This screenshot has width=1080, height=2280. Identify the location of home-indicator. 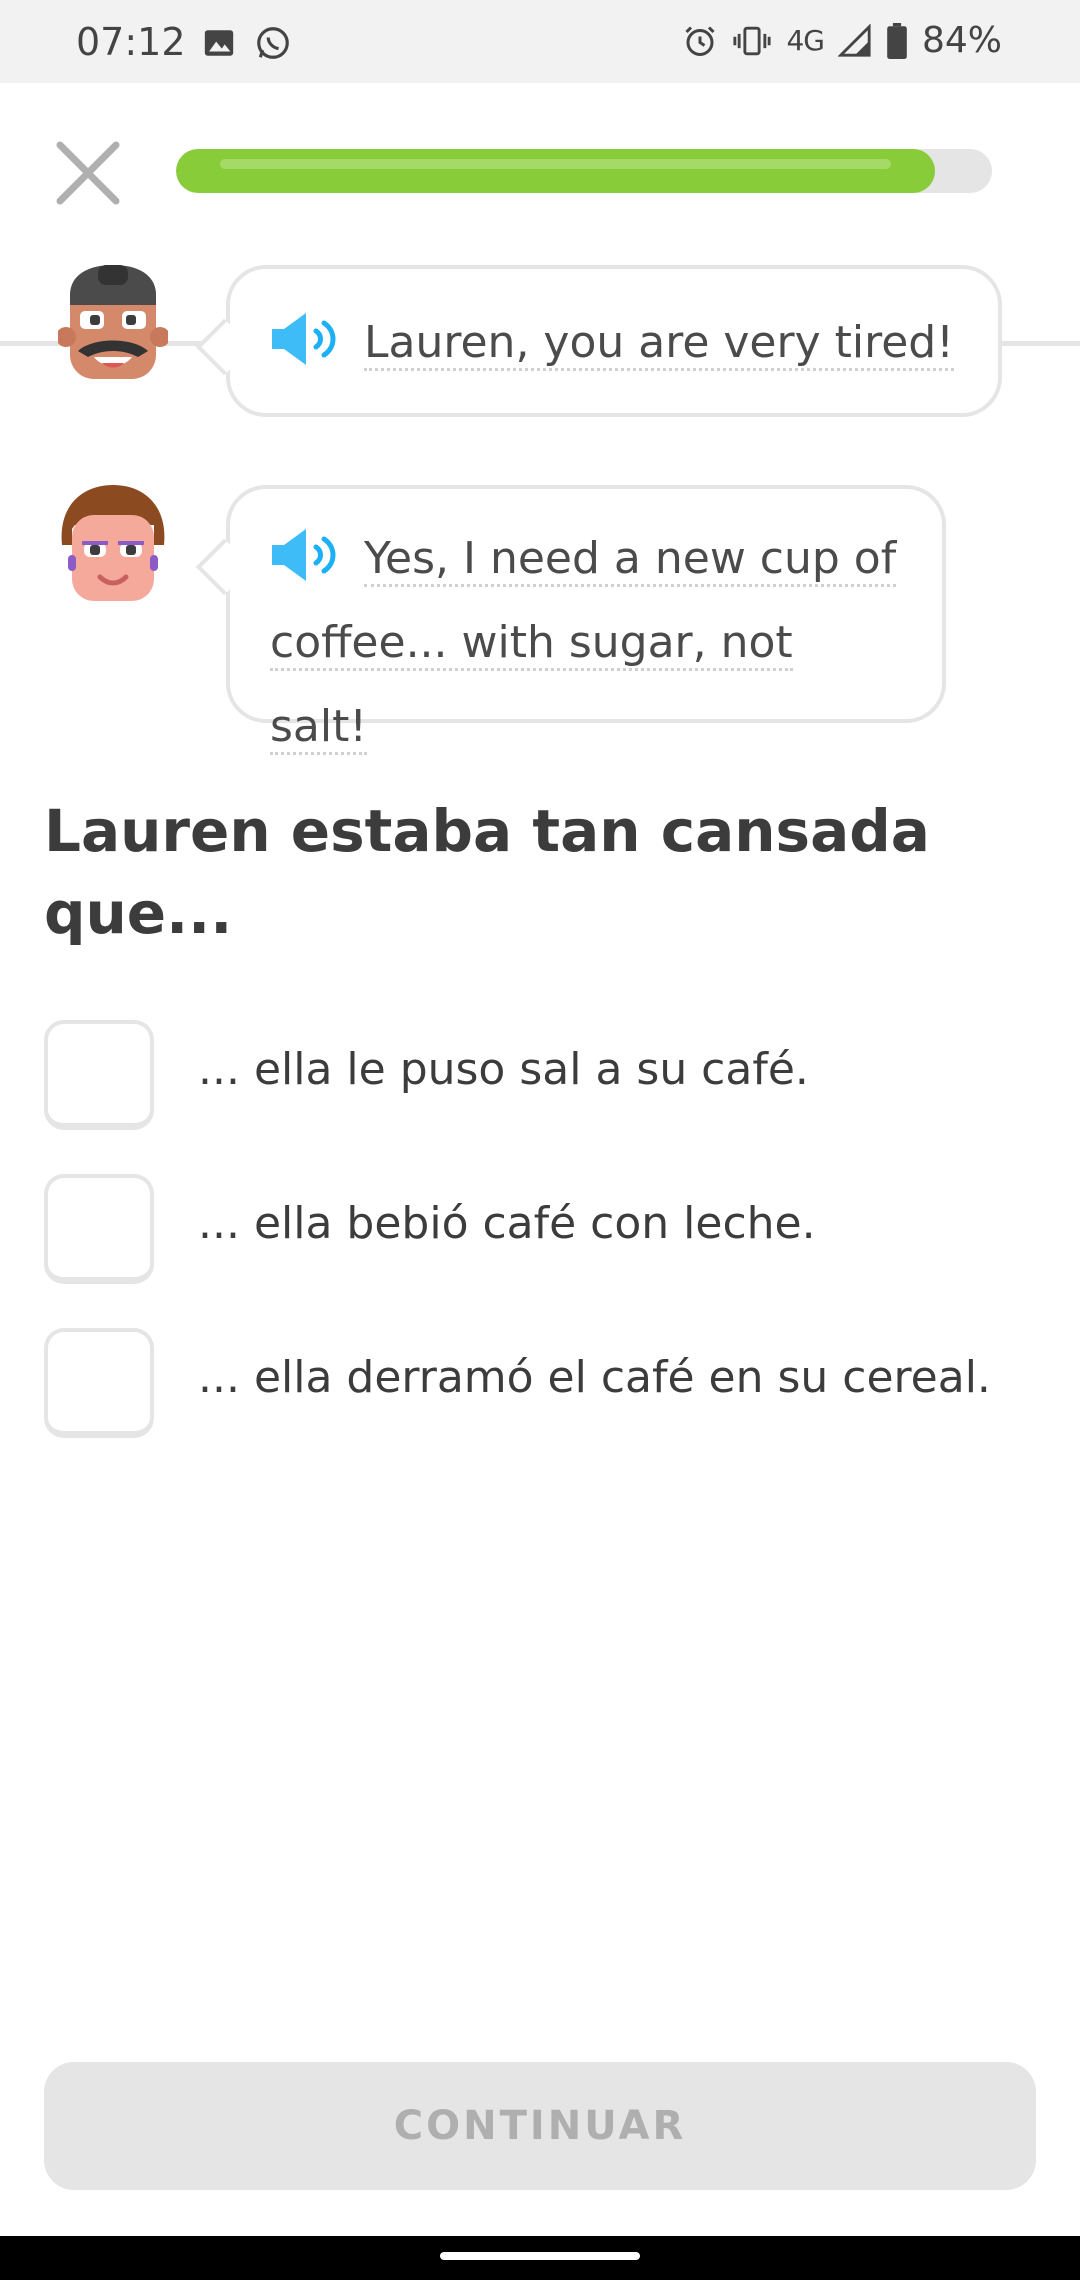
(540, 2256).